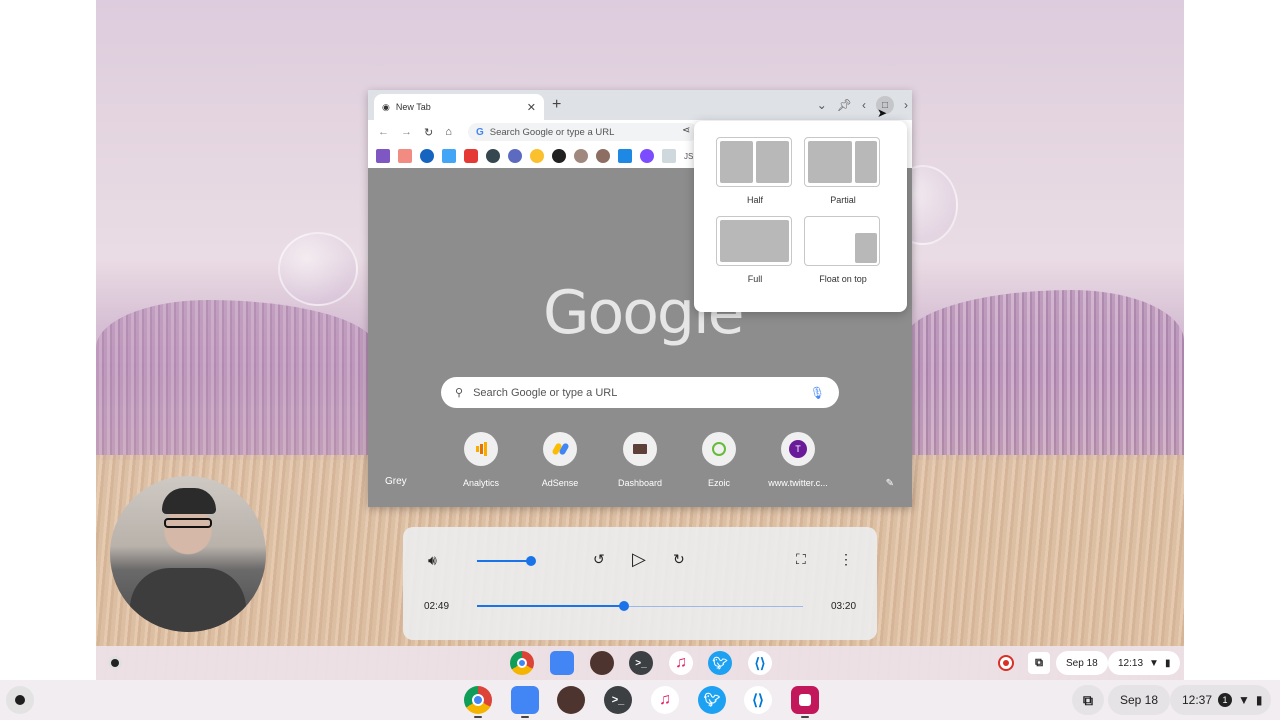  Describe the element at coordinates (428, 132) in the screenshot. I see `reload-icon: ↻` at that location.